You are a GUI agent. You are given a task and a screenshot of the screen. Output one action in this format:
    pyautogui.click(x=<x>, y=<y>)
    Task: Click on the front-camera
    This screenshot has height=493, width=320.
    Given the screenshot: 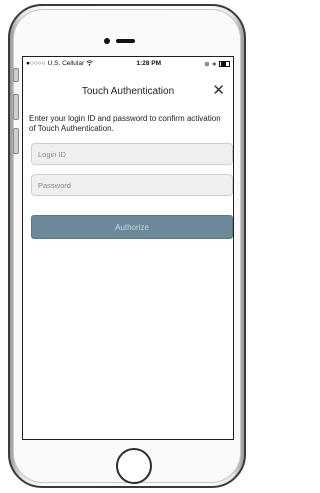 What is the action you would take?
    pyautogui.click(x=107, y=41)
    